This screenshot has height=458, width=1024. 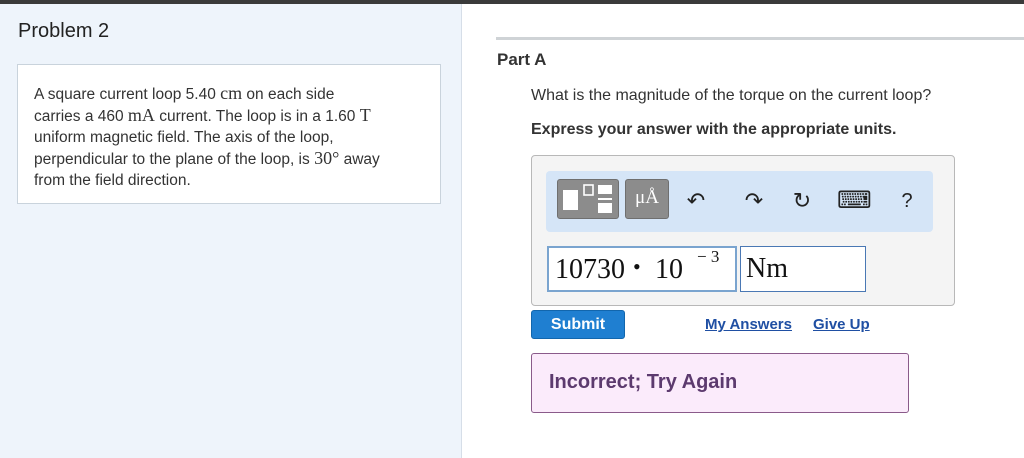 What do you see at coordinates (802, 201) in the screenshot?
I see `reset-icon: ↻` at bounding box center [802, 201].